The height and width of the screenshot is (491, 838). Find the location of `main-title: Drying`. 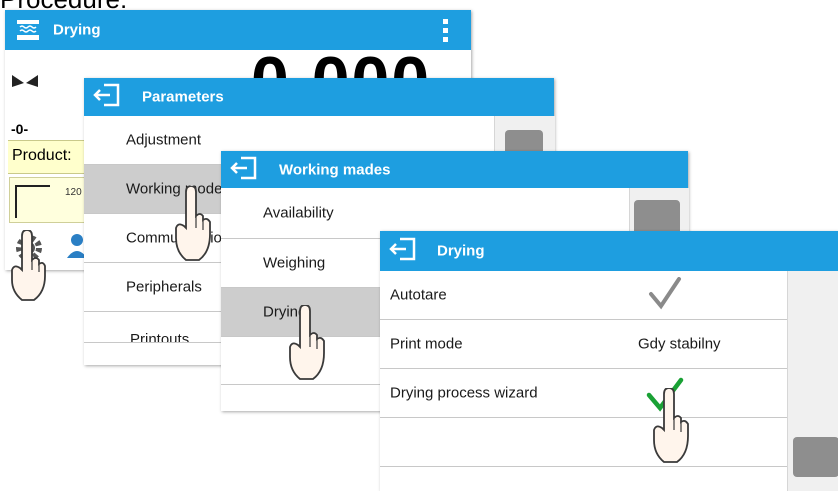

main-title: Drying is located at coordinates (77, 30).